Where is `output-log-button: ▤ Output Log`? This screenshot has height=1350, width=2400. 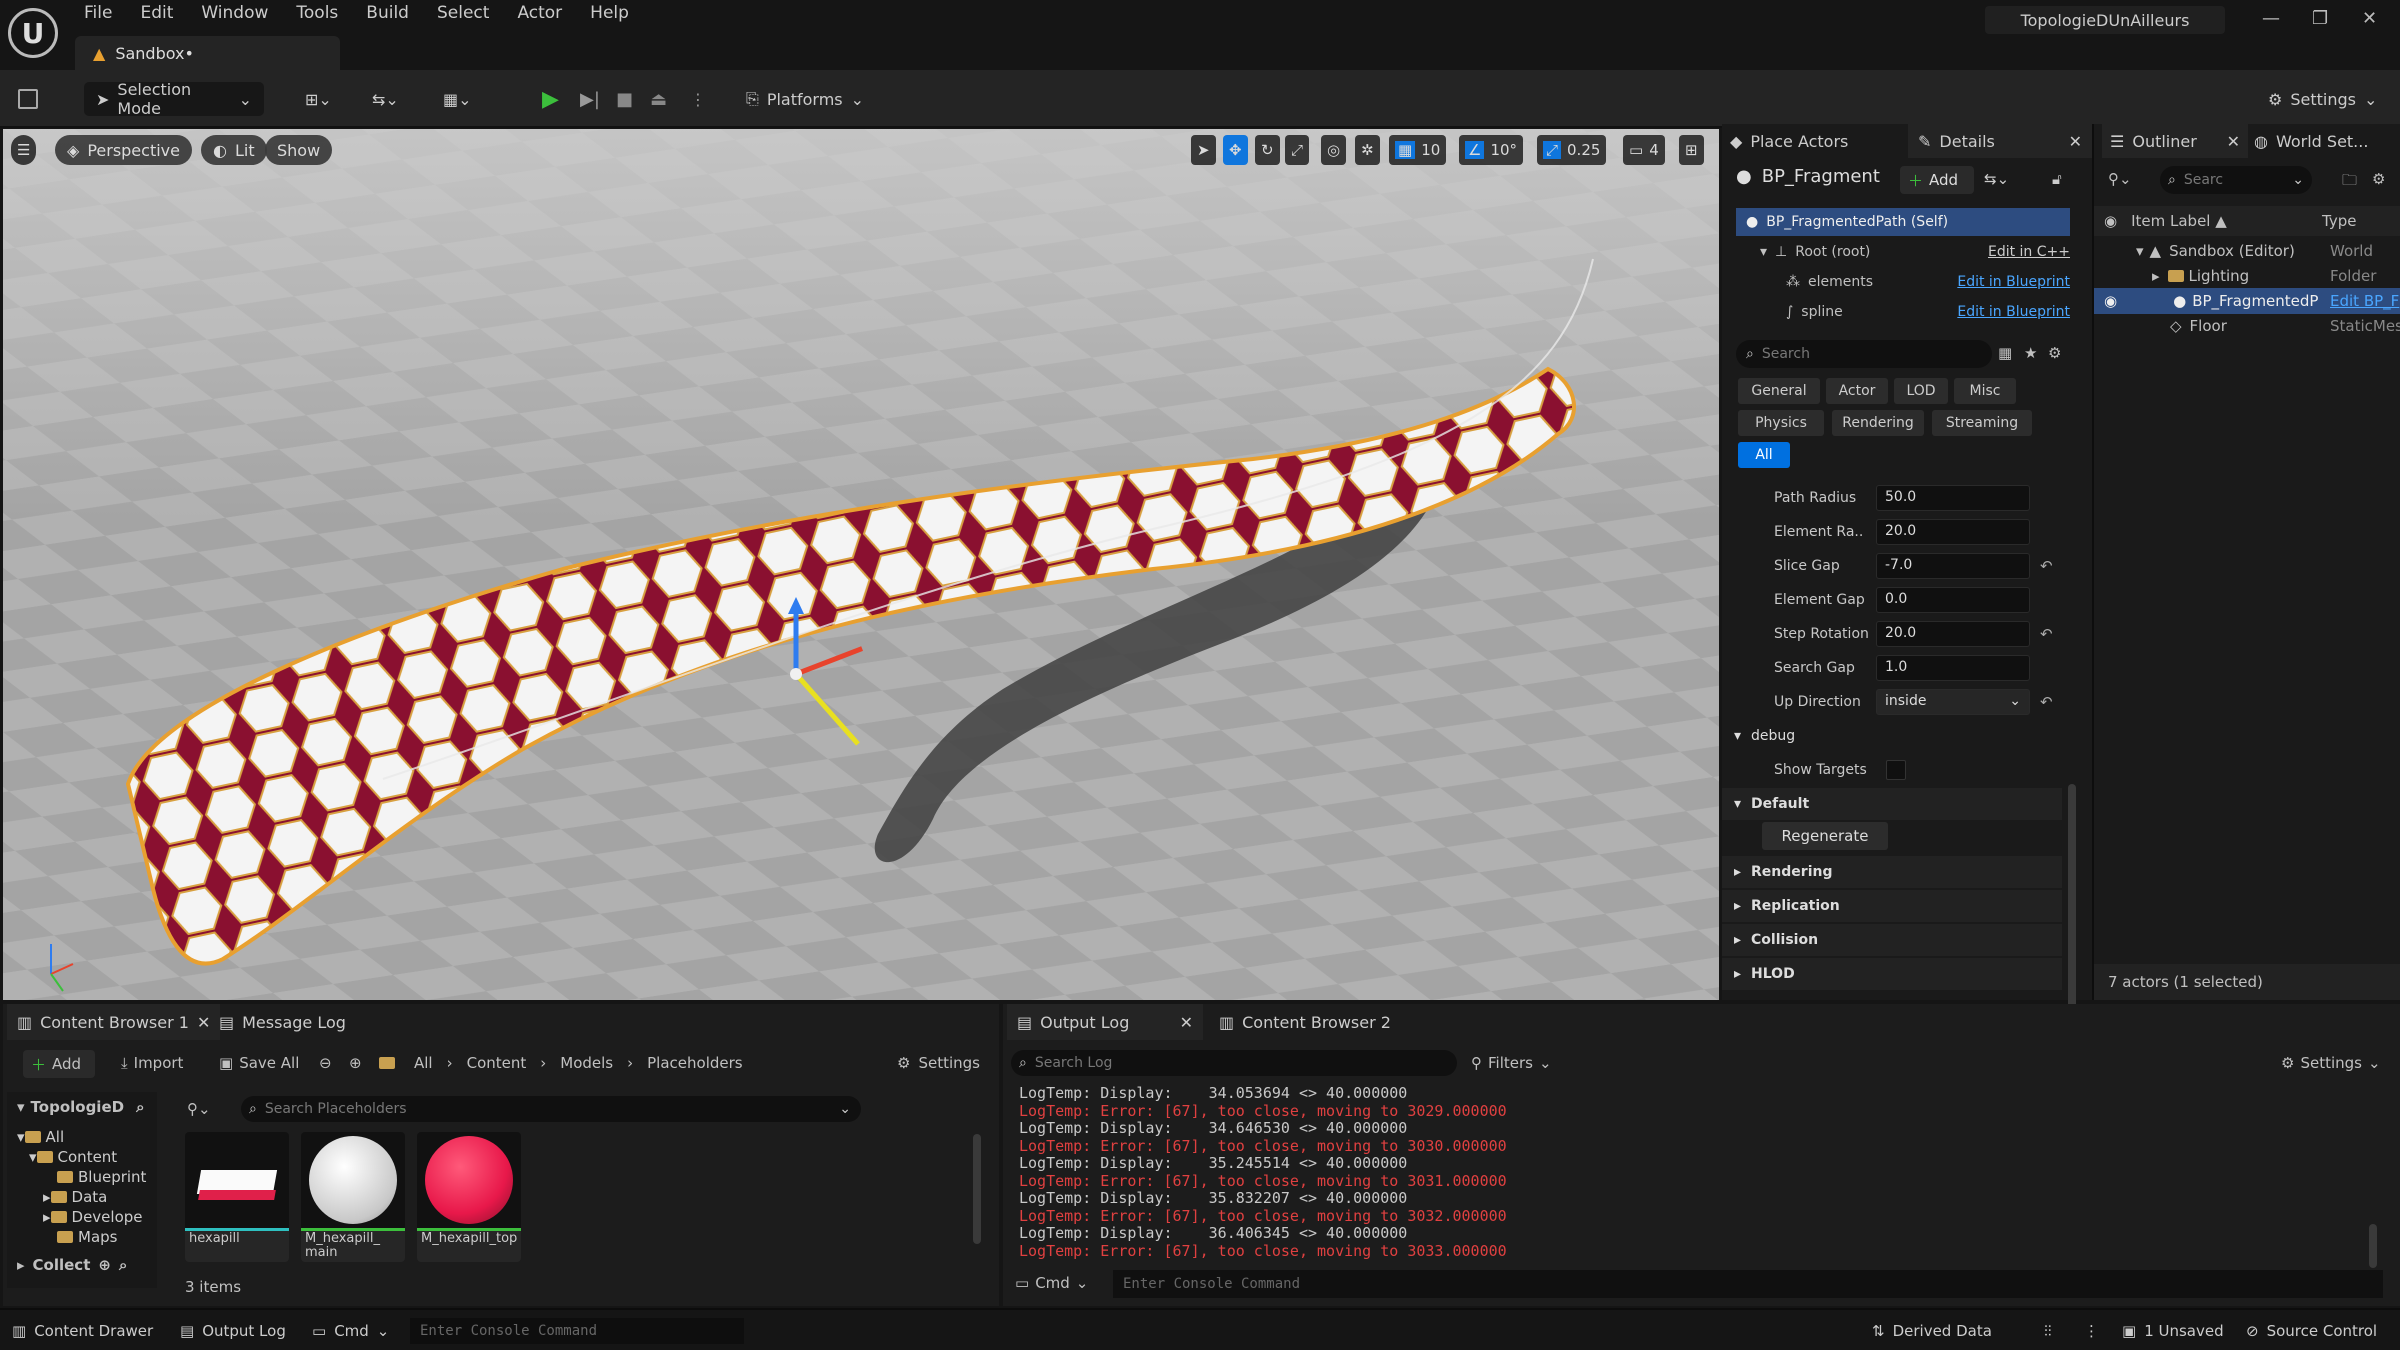 output-log-button: ▤ Output Log is located at coordinates (233, 1331).